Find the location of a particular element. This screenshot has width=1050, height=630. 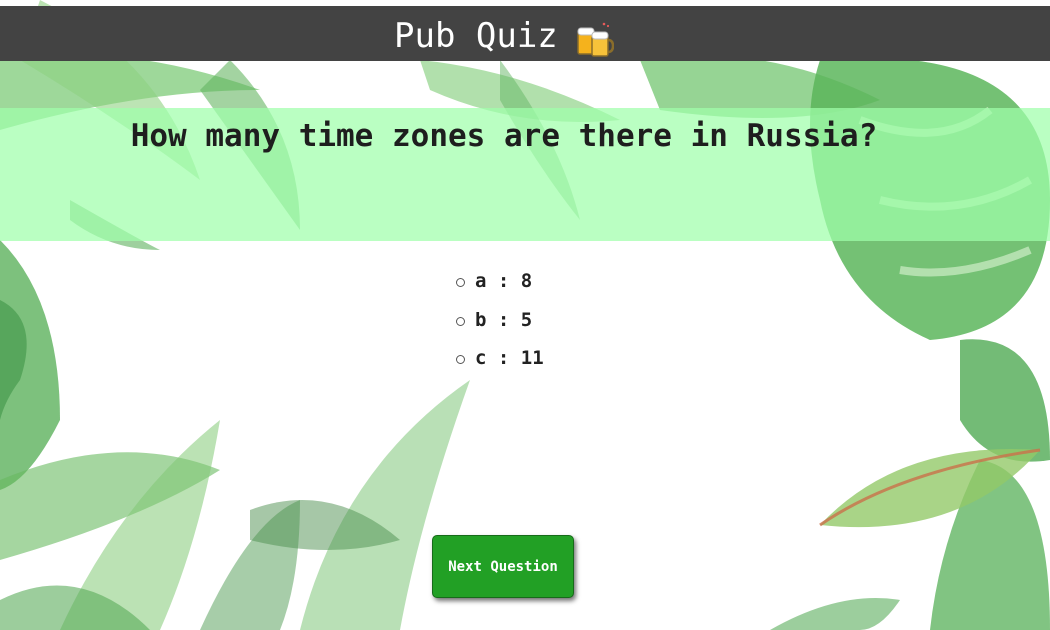

answer-options: a : 8 b : 5 c : 11 is located at coordinates (500, 320).